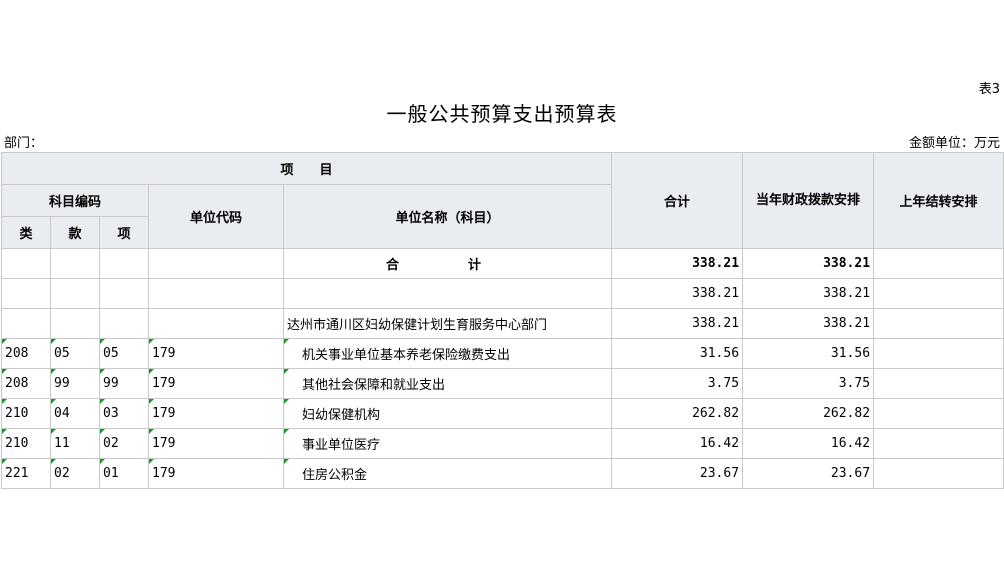 The height and width of the screenshot is (564, 1004). I want to click on cell-kuan: 99, so click(75, 383).